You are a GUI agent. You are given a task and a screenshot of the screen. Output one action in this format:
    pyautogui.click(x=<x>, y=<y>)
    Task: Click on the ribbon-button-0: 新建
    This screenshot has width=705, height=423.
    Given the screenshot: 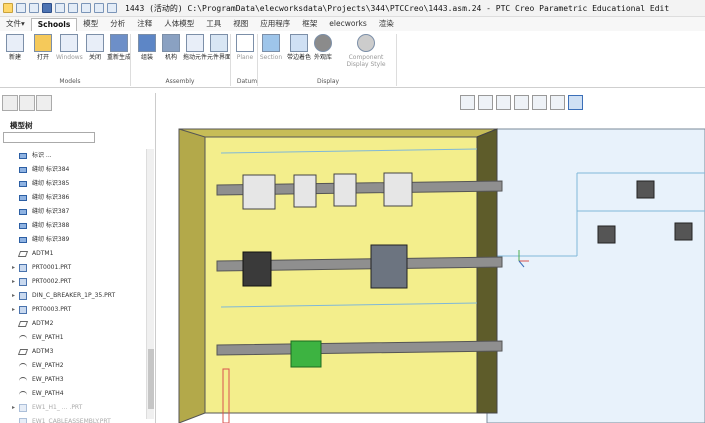 What is the action you would take?
    pyautogui.click(x=15, y=54)
    